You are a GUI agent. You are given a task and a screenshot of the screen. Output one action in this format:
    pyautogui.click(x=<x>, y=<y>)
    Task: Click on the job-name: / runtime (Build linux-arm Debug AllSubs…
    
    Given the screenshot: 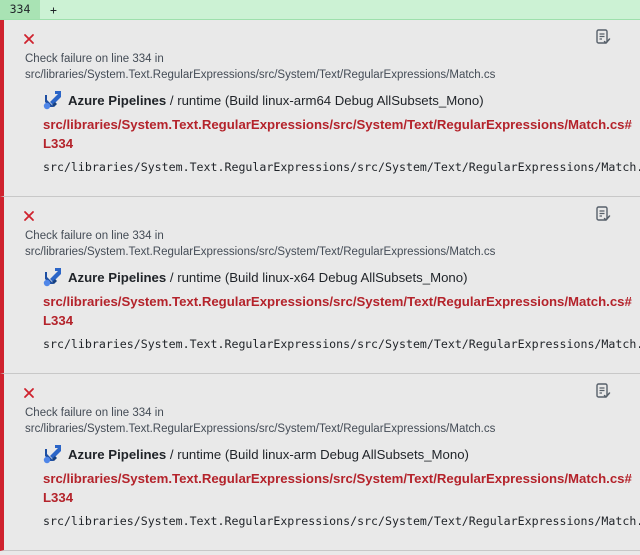 What is the action you would take?
    pyautogui.click(x=317, y=454)
    